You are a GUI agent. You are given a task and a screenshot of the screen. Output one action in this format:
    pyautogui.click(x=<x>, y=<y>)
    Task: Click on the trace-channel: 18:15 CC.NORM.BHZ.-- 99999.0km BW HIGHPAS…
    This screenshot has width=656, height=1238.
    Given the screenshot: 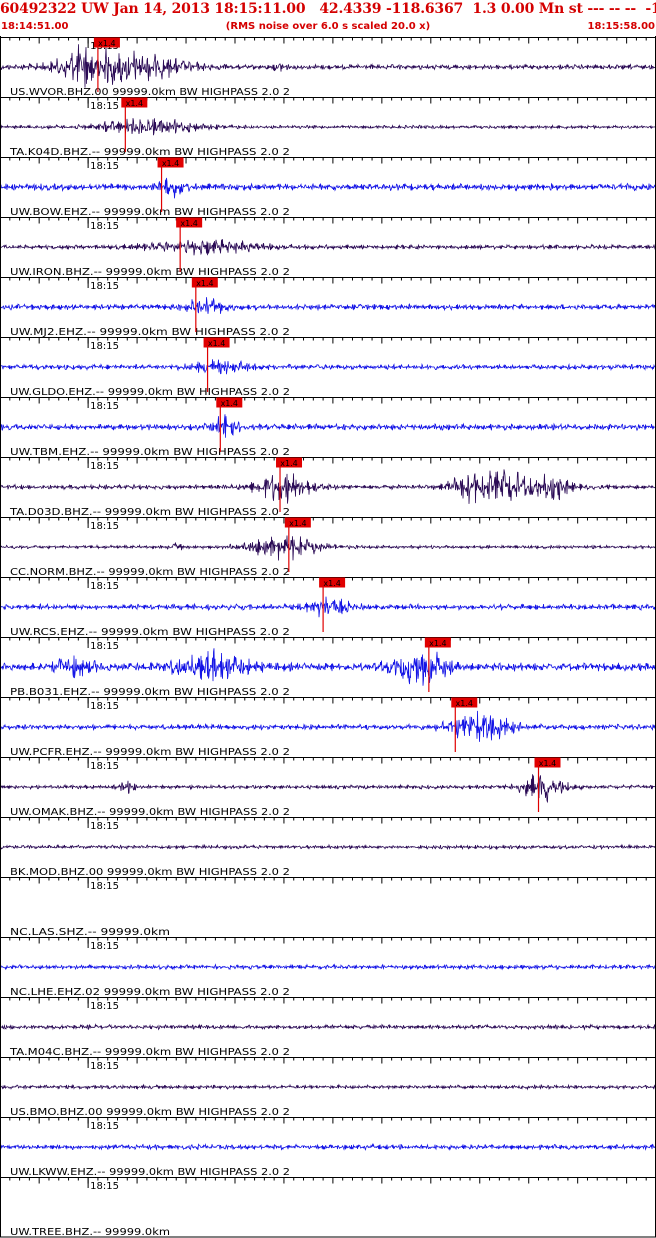 What is the action you would take?
    pyautogui.click(x=328, y=547)
    